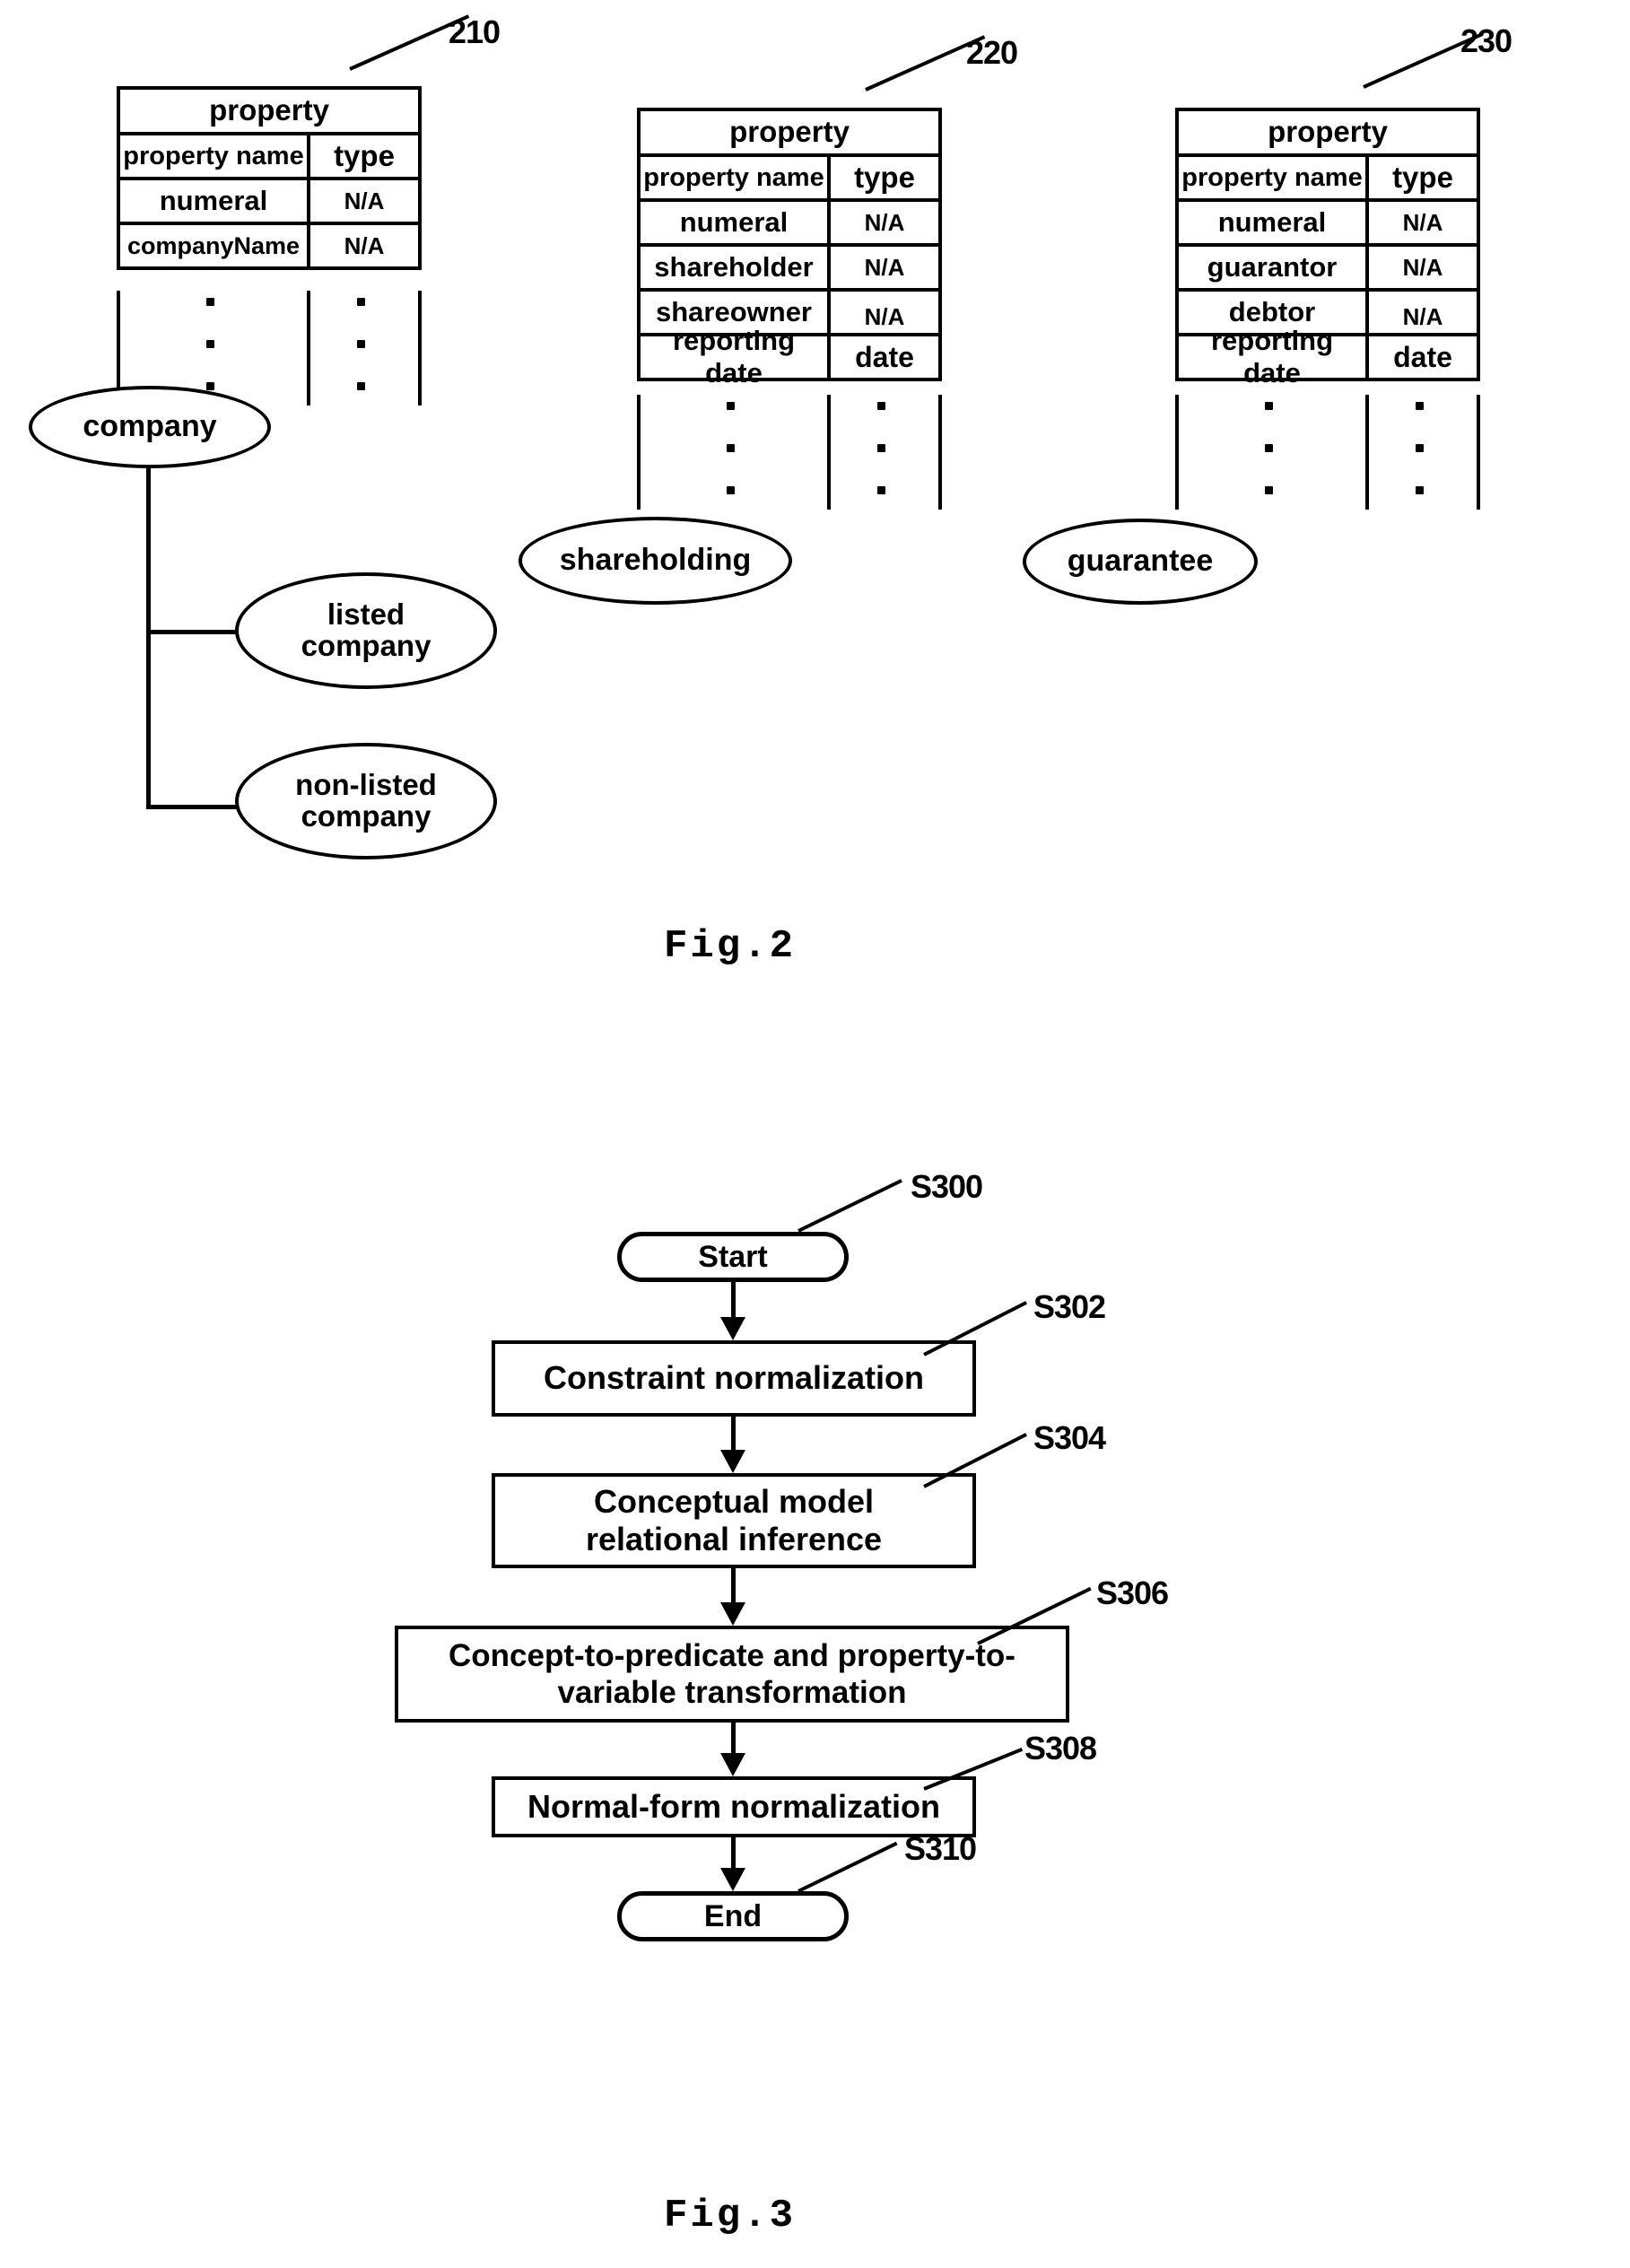 The width and height of the screenshot is (1630, 2268). What do you see at coordinates (192, 807) in the screenshot?
I see `hierarchy-branch-non-listed` at bounding box center [192, 807].